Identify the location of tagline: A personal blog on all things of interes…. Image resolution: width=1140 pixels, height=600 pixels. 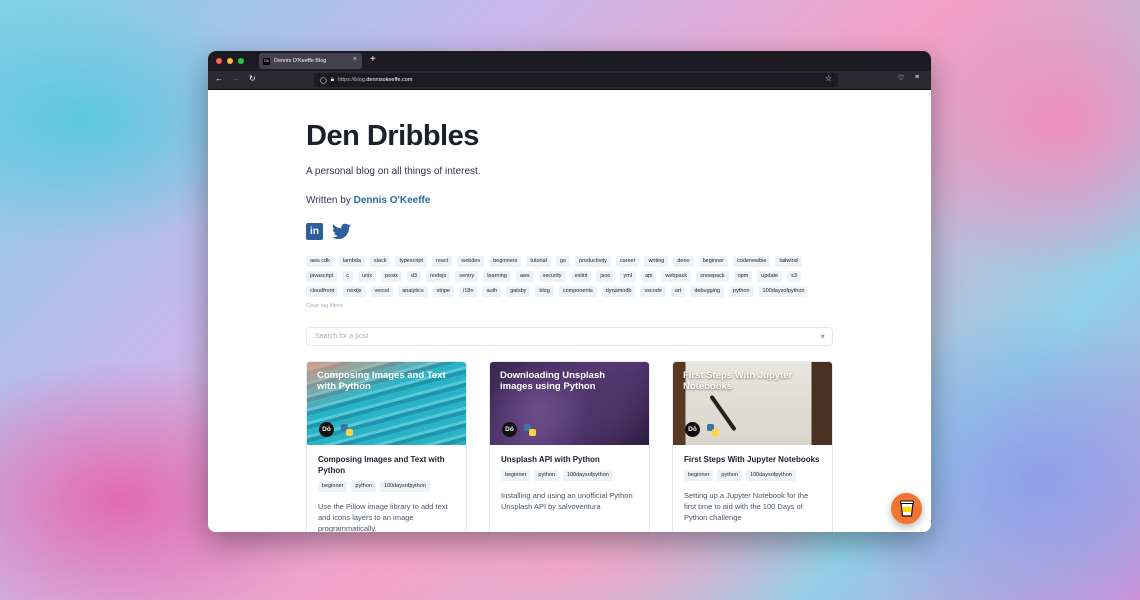
(393, 171).